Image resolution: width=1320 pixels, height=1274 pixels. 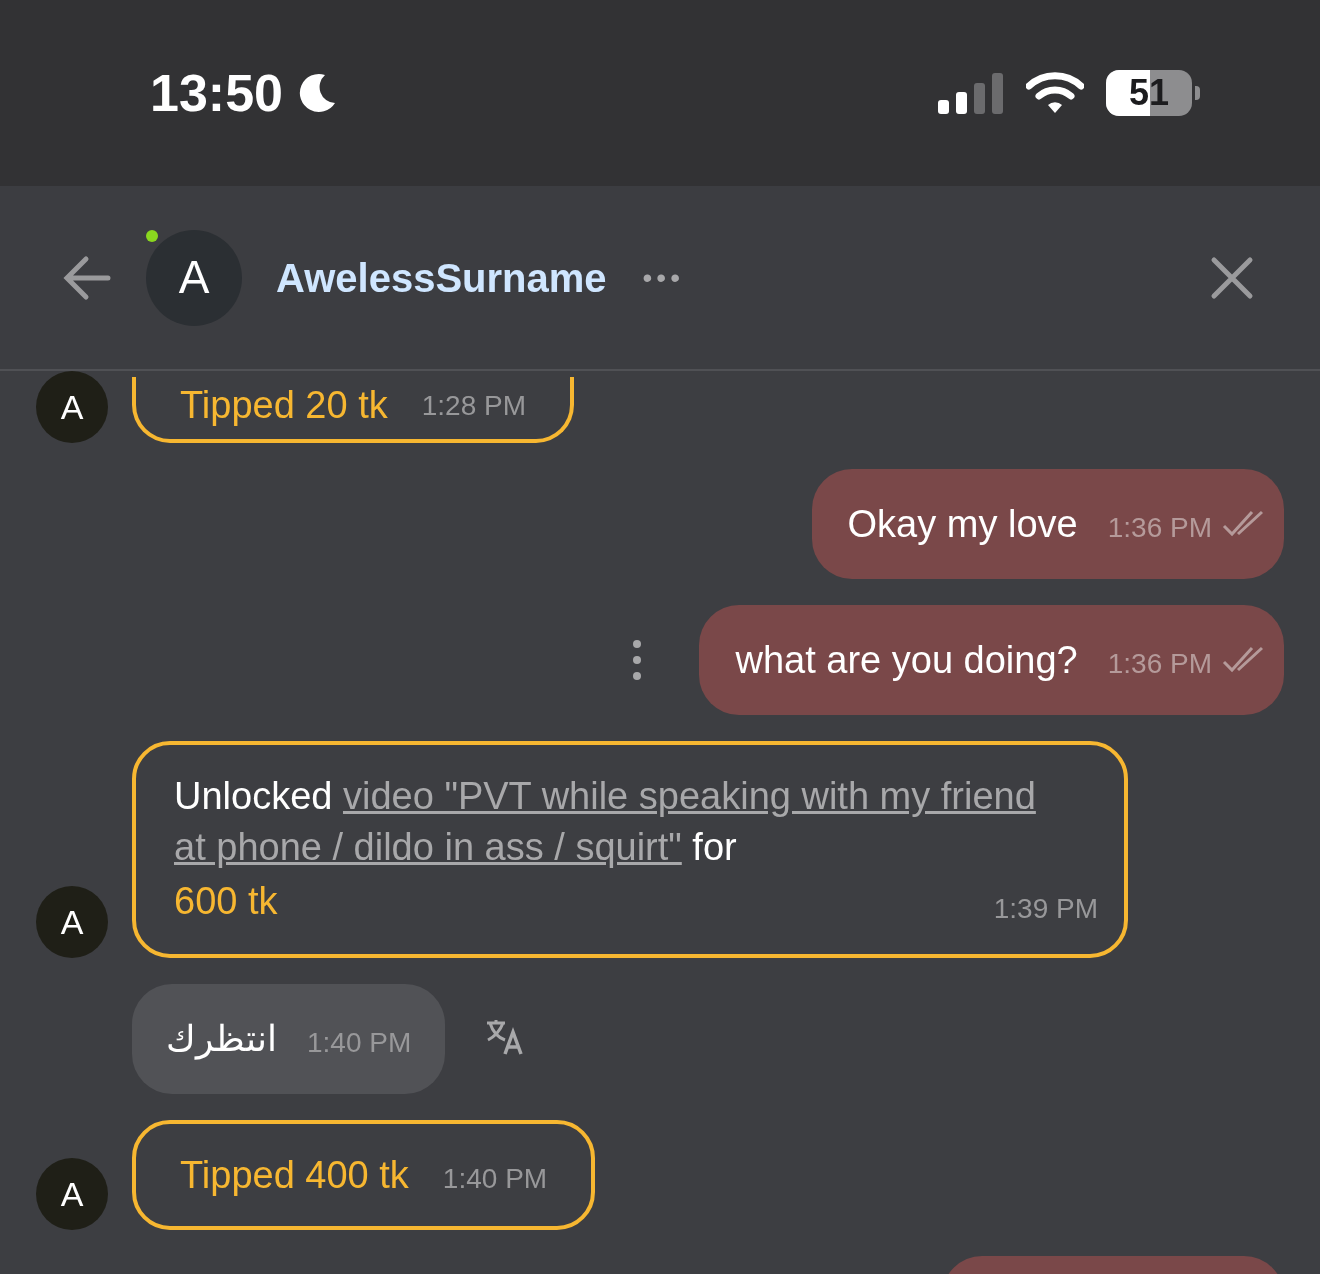 I want to click on contact-name: AwelessSurname, so click(x=441, y=277).